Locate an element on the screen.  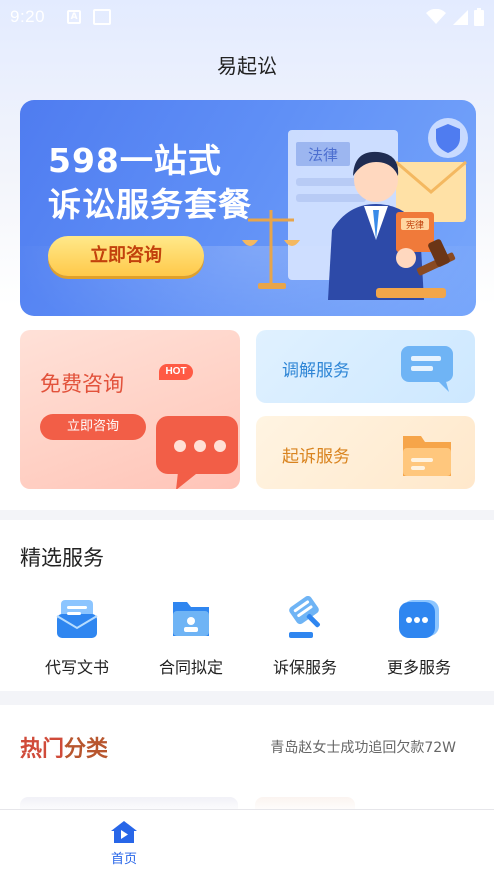
status-right is located at coordinates (455, 17).